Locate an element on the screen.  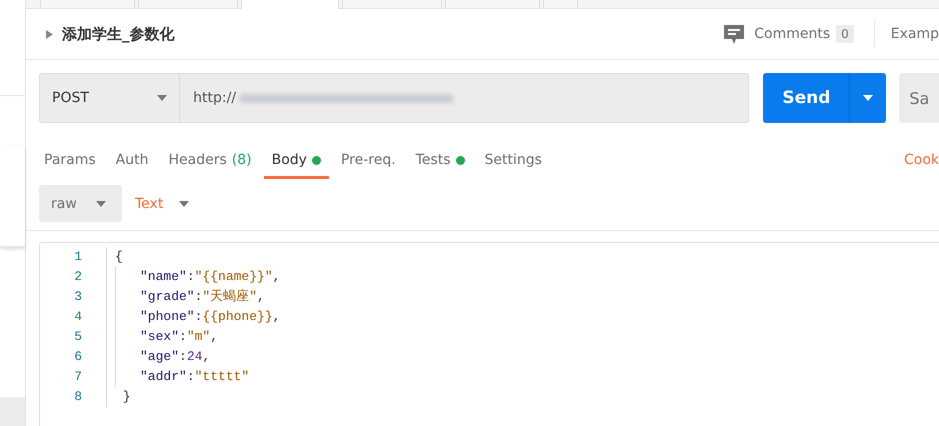
line-number: 4 is located at coordinates (78, 317).